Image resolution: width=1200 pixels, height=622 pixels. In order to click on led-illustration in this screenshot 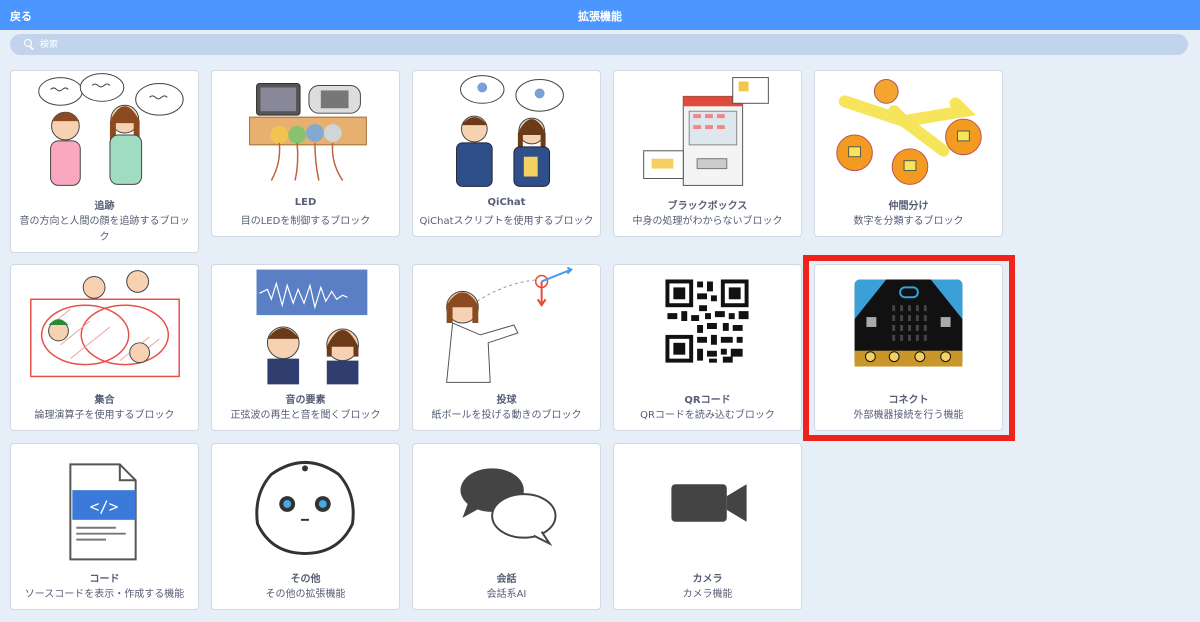, I will do `click(308, 132)`.